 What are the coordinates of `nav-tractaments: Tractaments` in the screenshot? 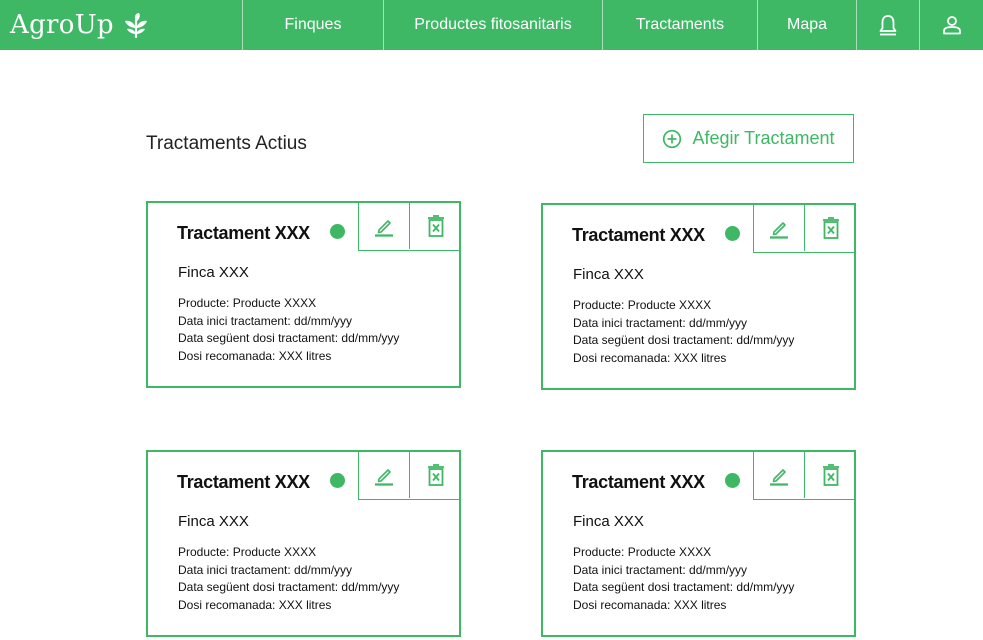 It's located at (680, 25).